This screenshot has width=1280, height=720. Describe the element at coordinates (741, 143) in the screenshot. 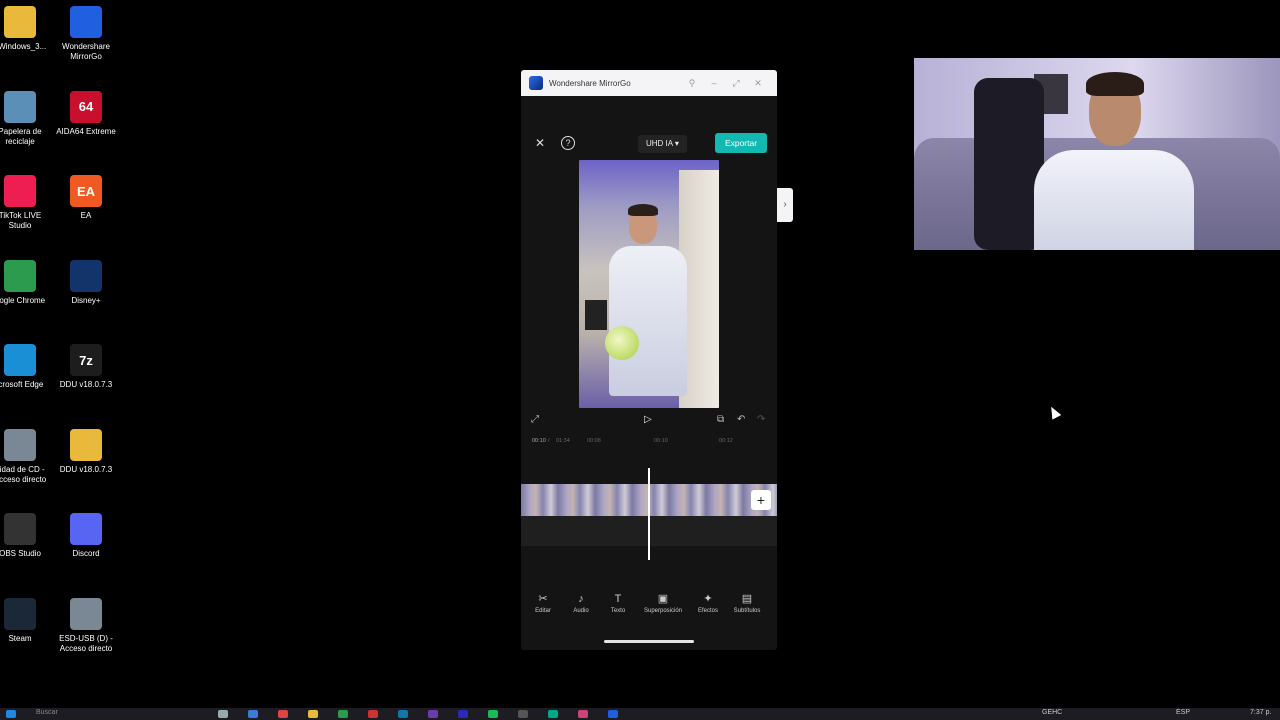

I see `export-button: Exportar` at that location.